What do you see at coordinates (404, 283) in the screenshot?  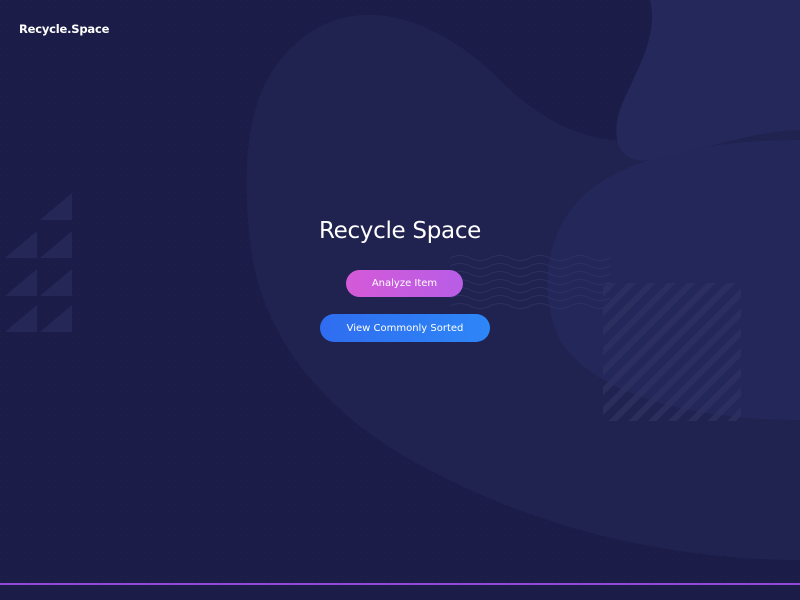 I see `analyze-item-button: Analyze Item` at bounding box center [404, 283].